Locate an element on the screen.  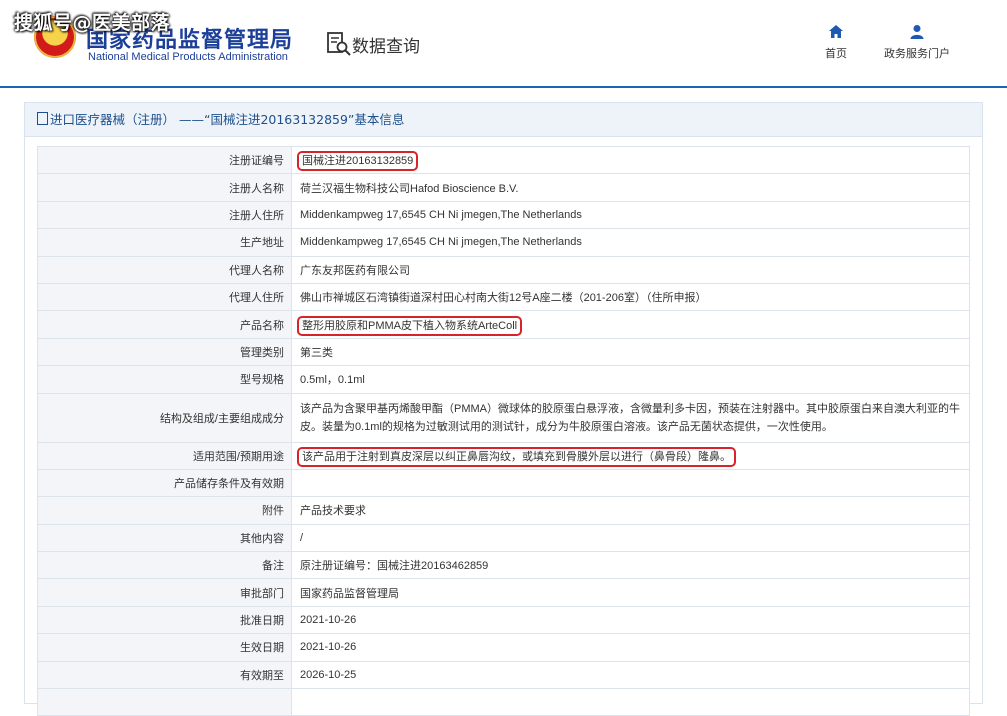
row-label: 备注 is located at coordinates (164, 565).